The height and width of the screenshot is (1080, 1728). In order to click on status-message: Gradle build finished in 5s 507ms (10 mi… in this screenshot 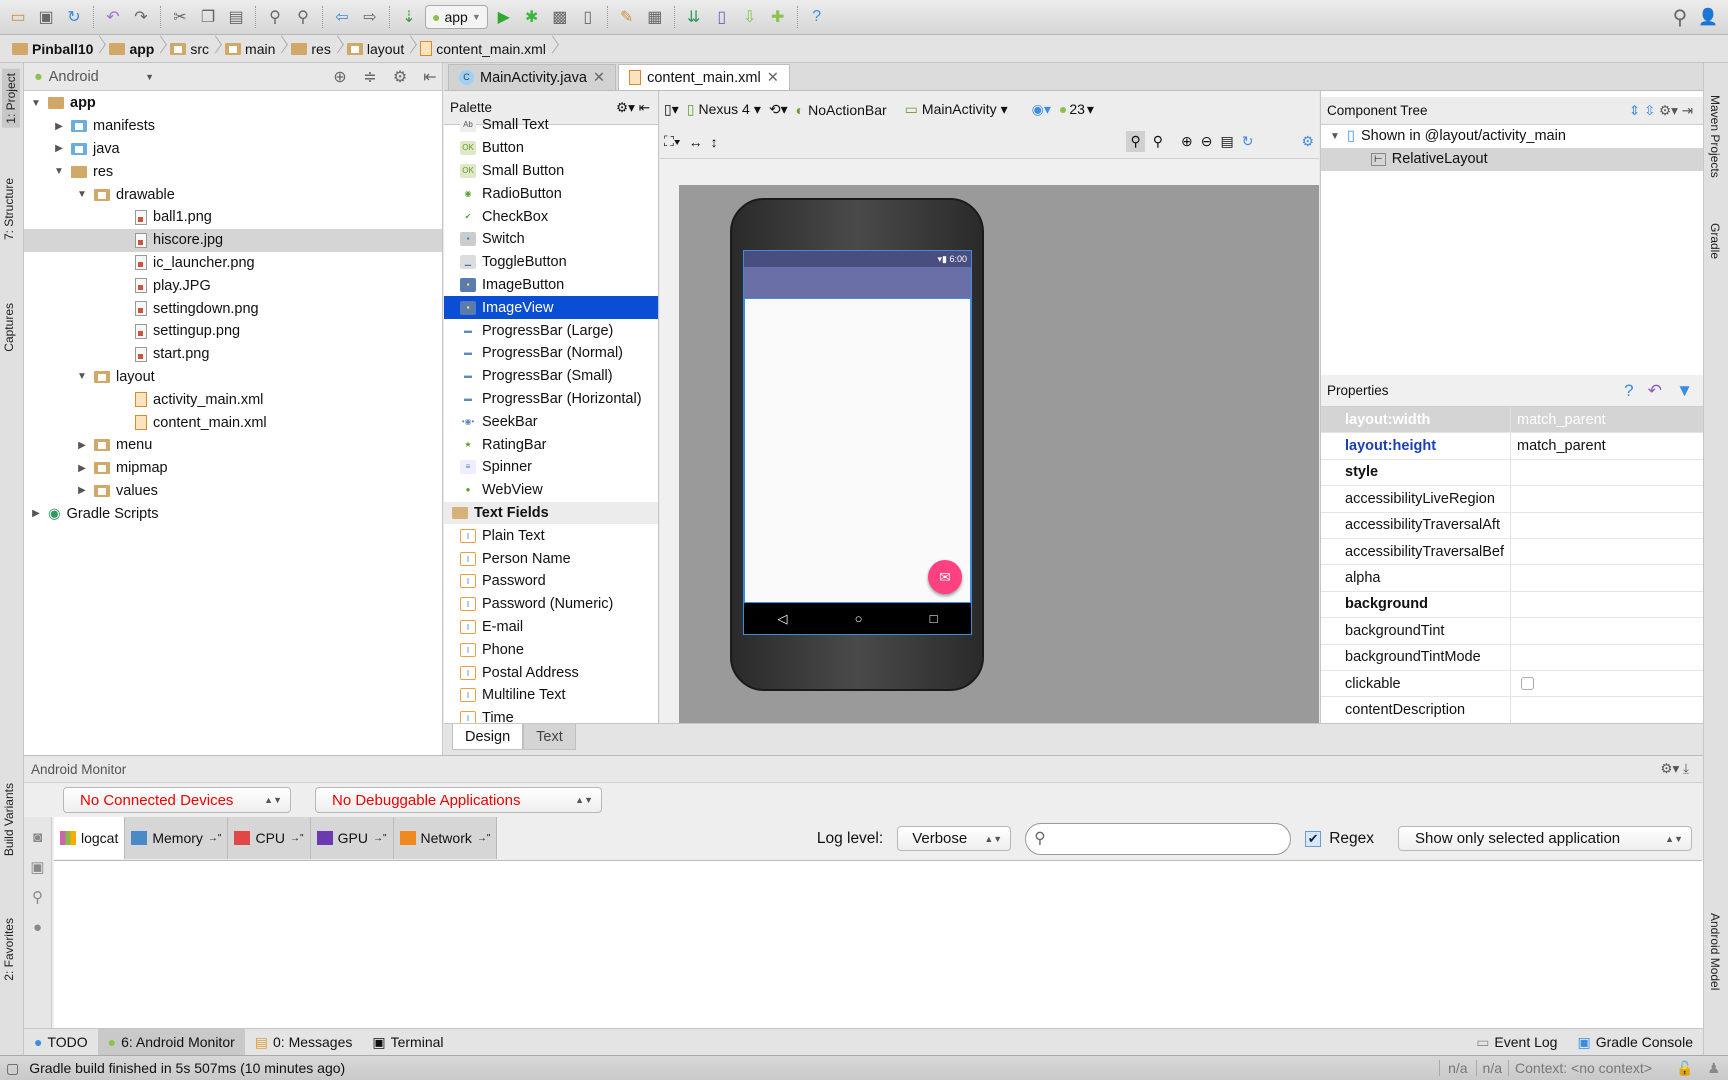, I will do `click(187, 1068)`.